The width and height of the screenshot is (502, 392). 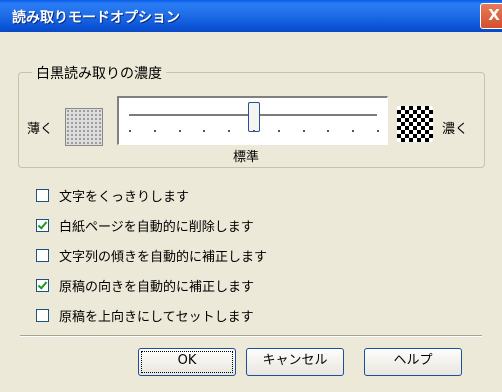 I want to click on help-button: ヘルプ, so click(x=413, y=362).